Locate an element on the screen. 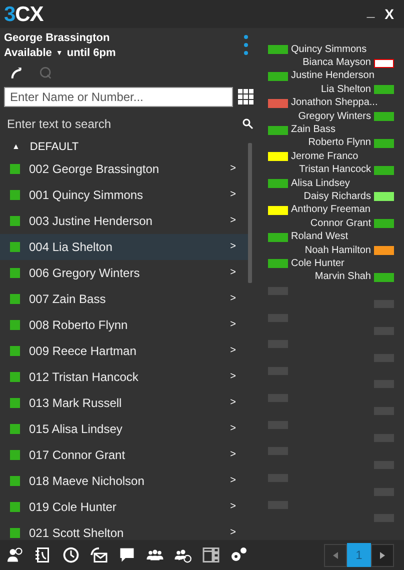 This screenshot has height=570, width=404. contact-name: 009 Reece Hartman is located at coordinates (83, 351).